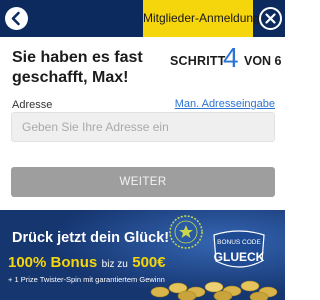 The width and height of the screenshot is (320, 300). What do you see at coordinates (239, 242) in the screenshot?
I see `bonus-code-label: BONUS CODE` at bounding box center [239, 242].